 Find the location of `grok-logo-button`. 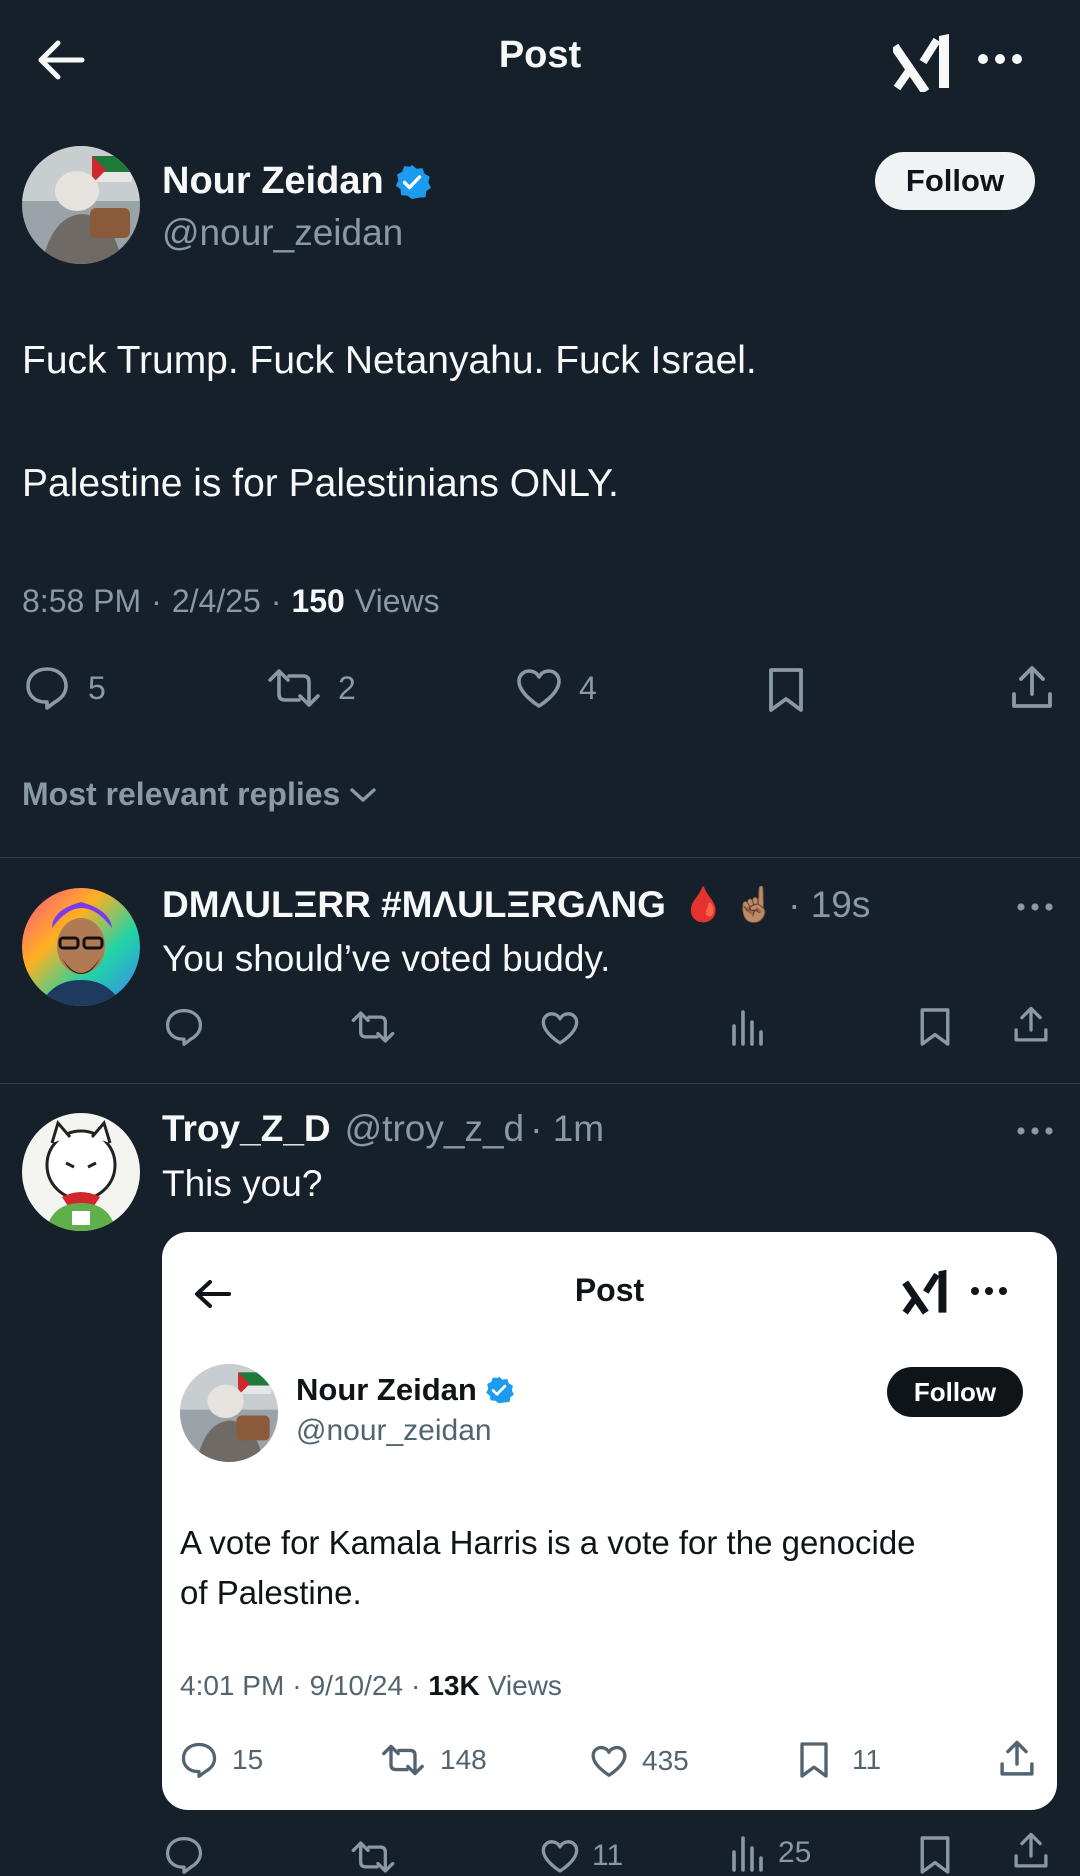

grok-logo-button is located at coordinates (922, 62).